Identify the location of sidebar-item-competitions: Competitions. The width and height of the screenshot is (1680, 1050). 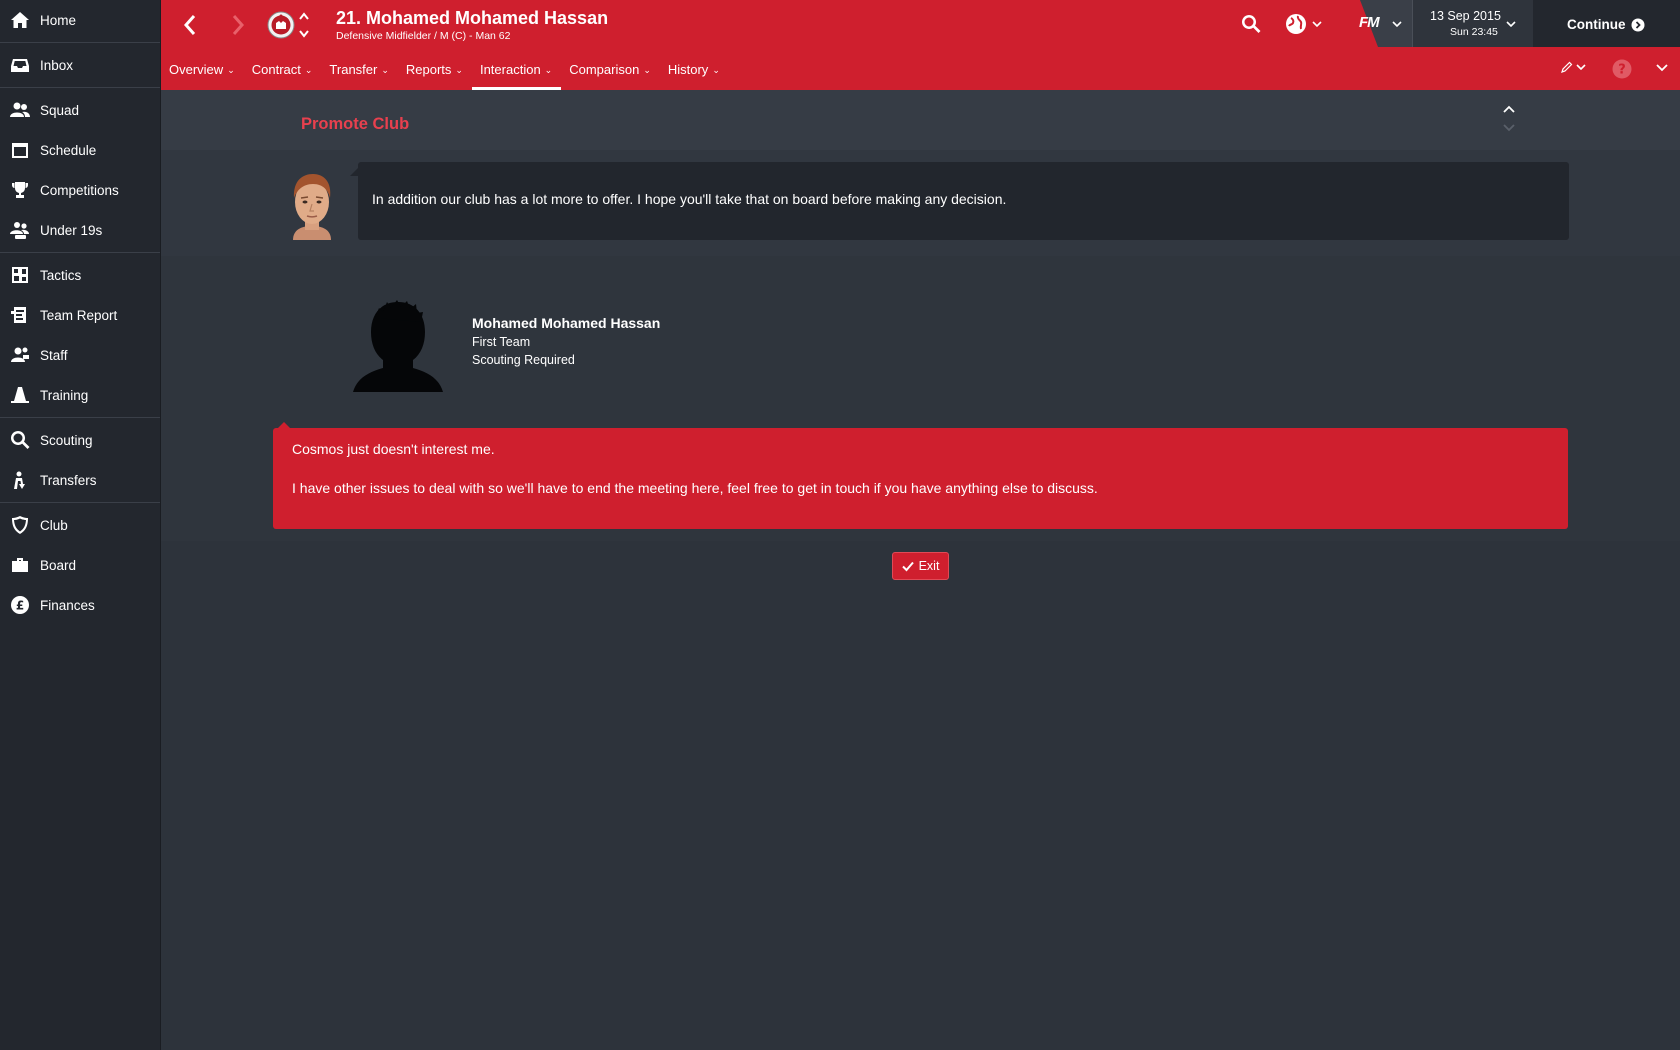
(80, 190).